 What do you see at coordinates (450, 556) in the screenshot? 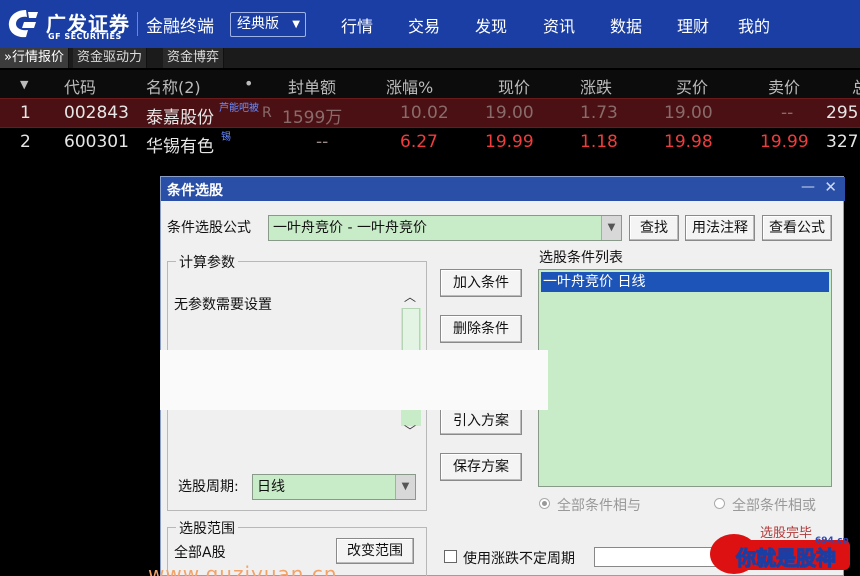
I see `variable-period-checkbox` at bounding box center [450, 556].